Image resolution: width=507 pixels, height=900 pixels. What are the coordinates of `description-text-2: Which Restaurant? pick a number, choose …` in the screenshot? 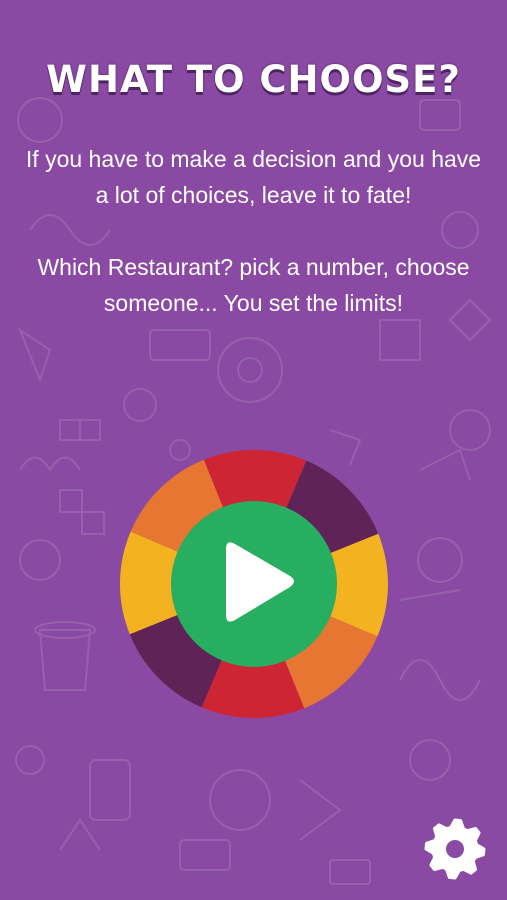 It's located at (253, 285).